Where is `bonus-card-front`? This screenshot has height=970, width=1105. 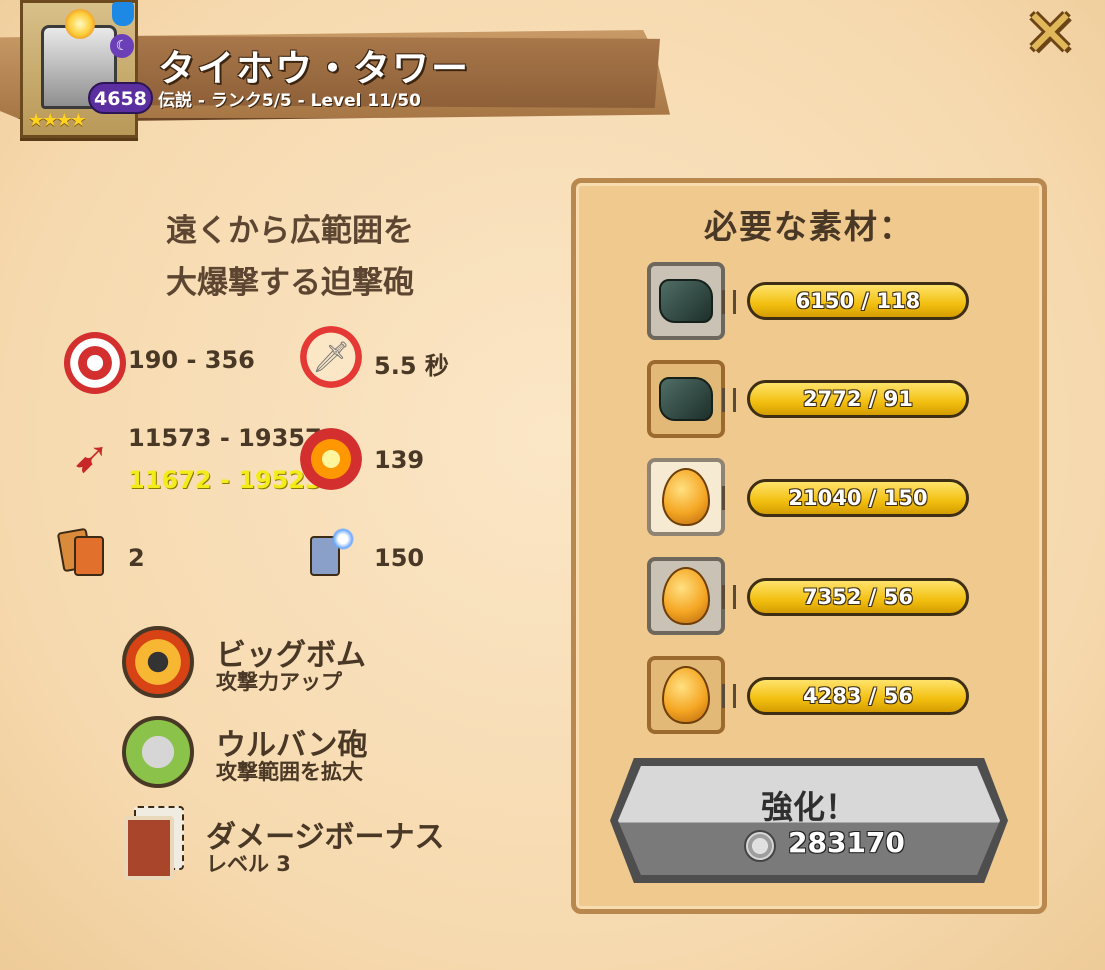 bonus-card-front is located at coordinates (149, 848).